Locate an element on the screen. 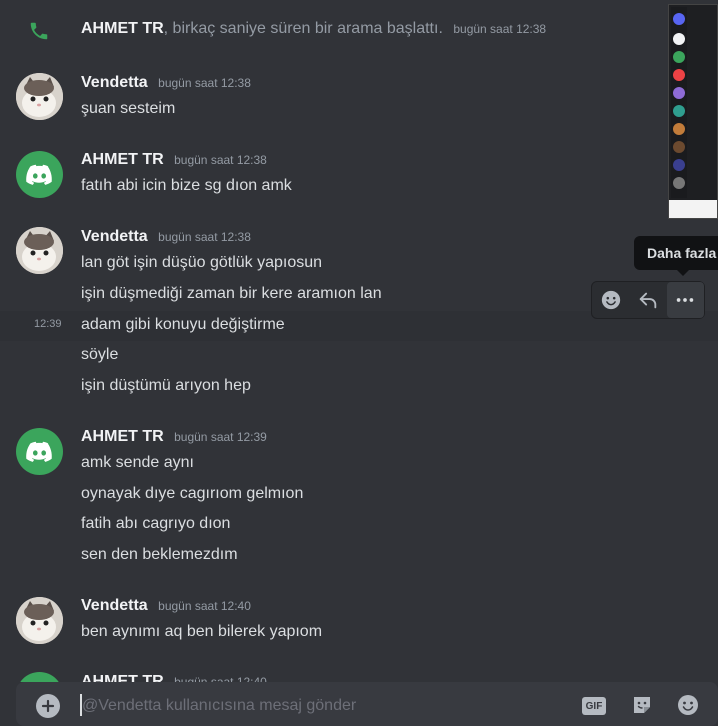  message-header: AHMET TR bugün saat 12:39 is located at coordinates (174, 437).